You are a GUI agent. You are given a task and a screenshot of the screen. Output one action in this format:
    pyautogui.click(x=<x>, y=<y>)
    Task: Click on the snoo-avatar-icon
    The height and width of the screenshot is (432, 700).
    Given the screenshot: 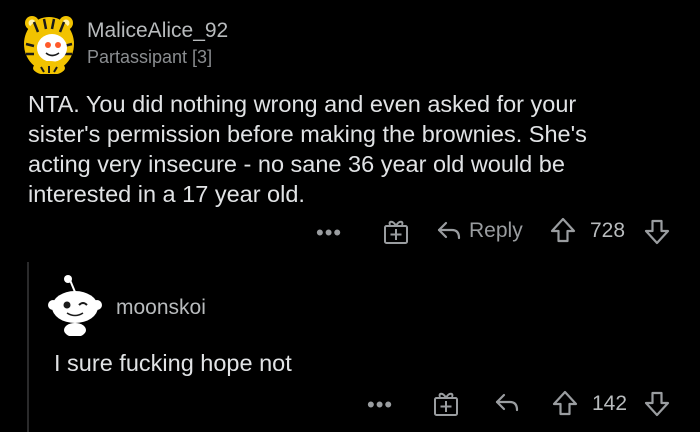 What is the action you would take?
    pyautogui.click(x=75, y=306)
    